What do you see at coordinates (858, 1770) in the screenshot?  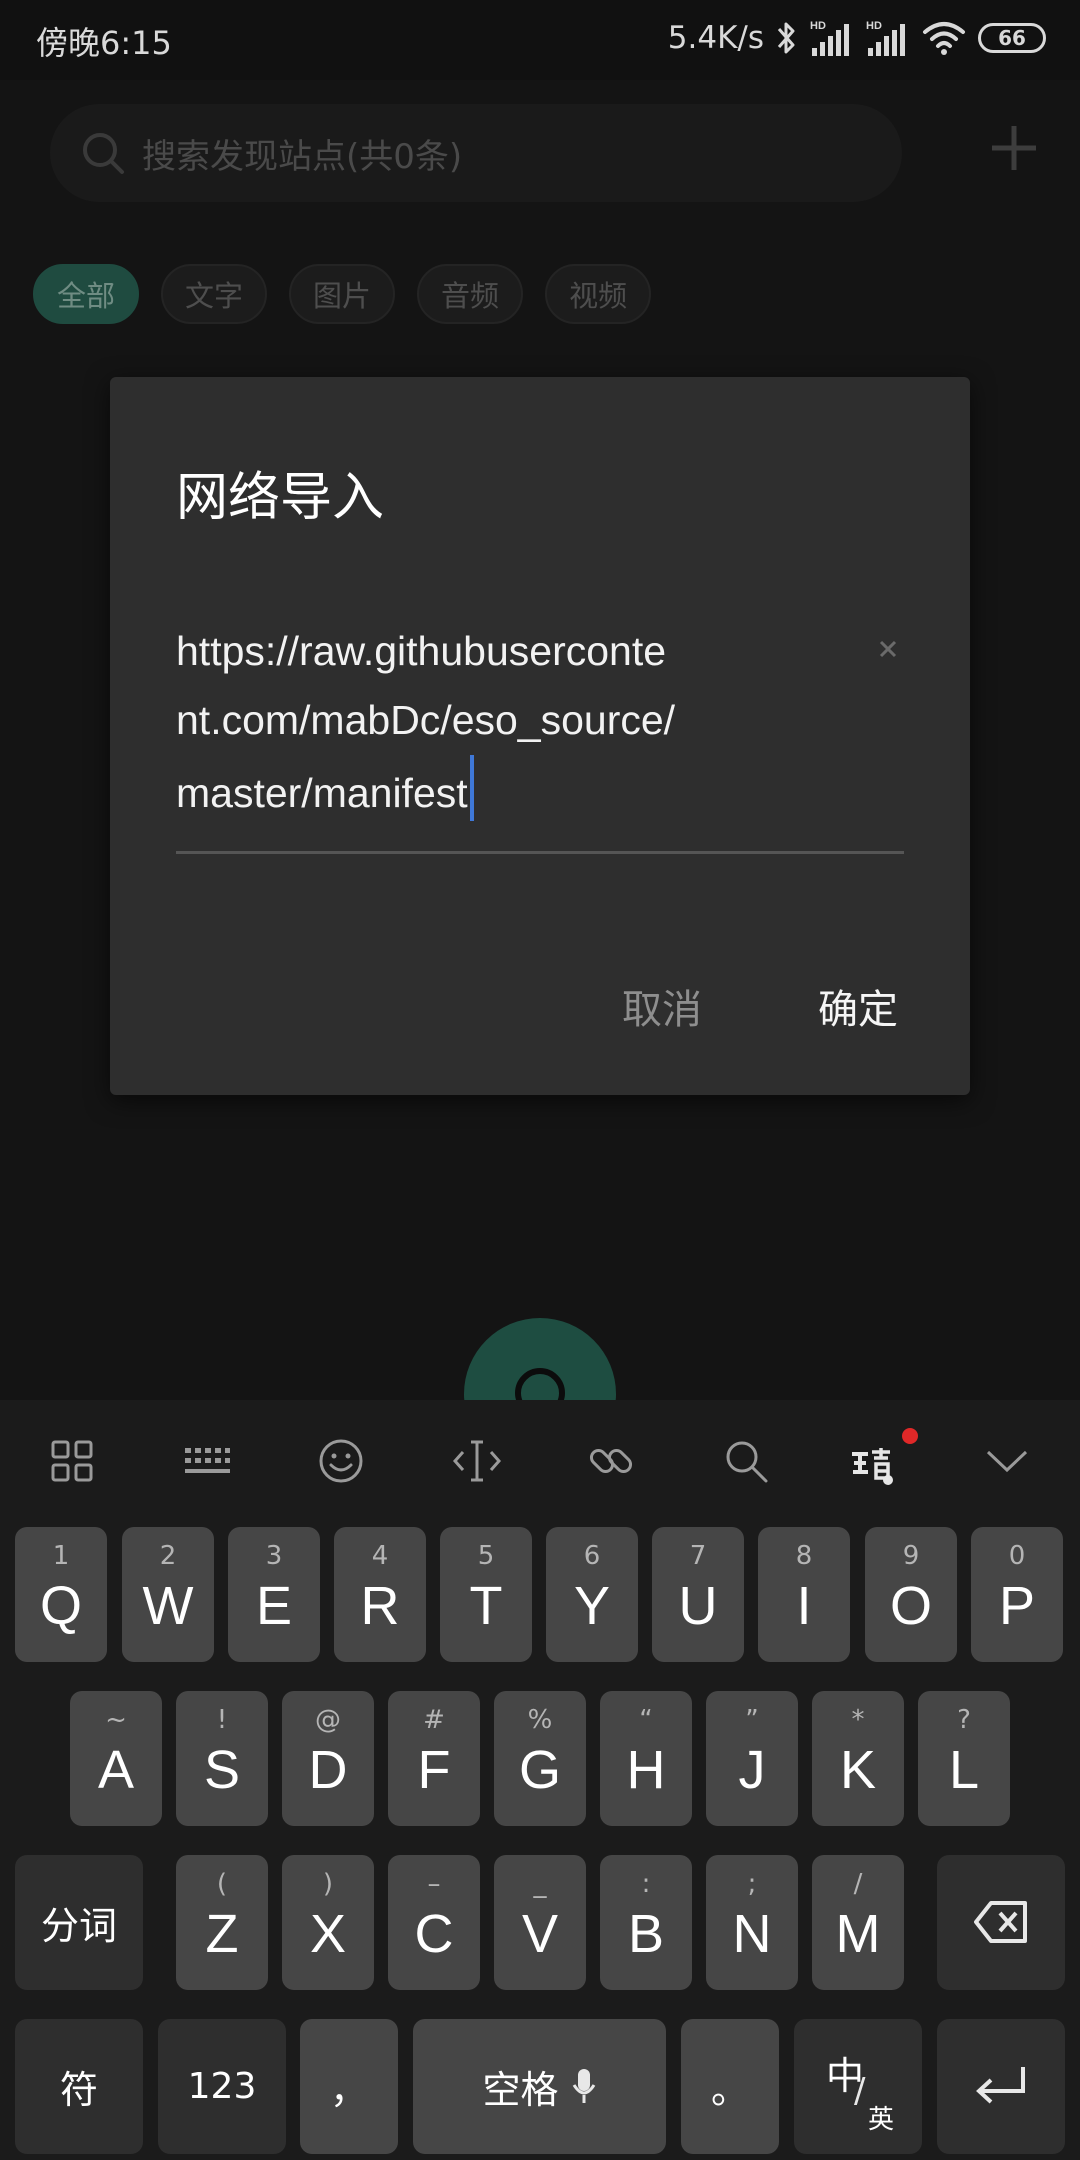 I see `key-k-label: K` at bounding box center [858, 1770].